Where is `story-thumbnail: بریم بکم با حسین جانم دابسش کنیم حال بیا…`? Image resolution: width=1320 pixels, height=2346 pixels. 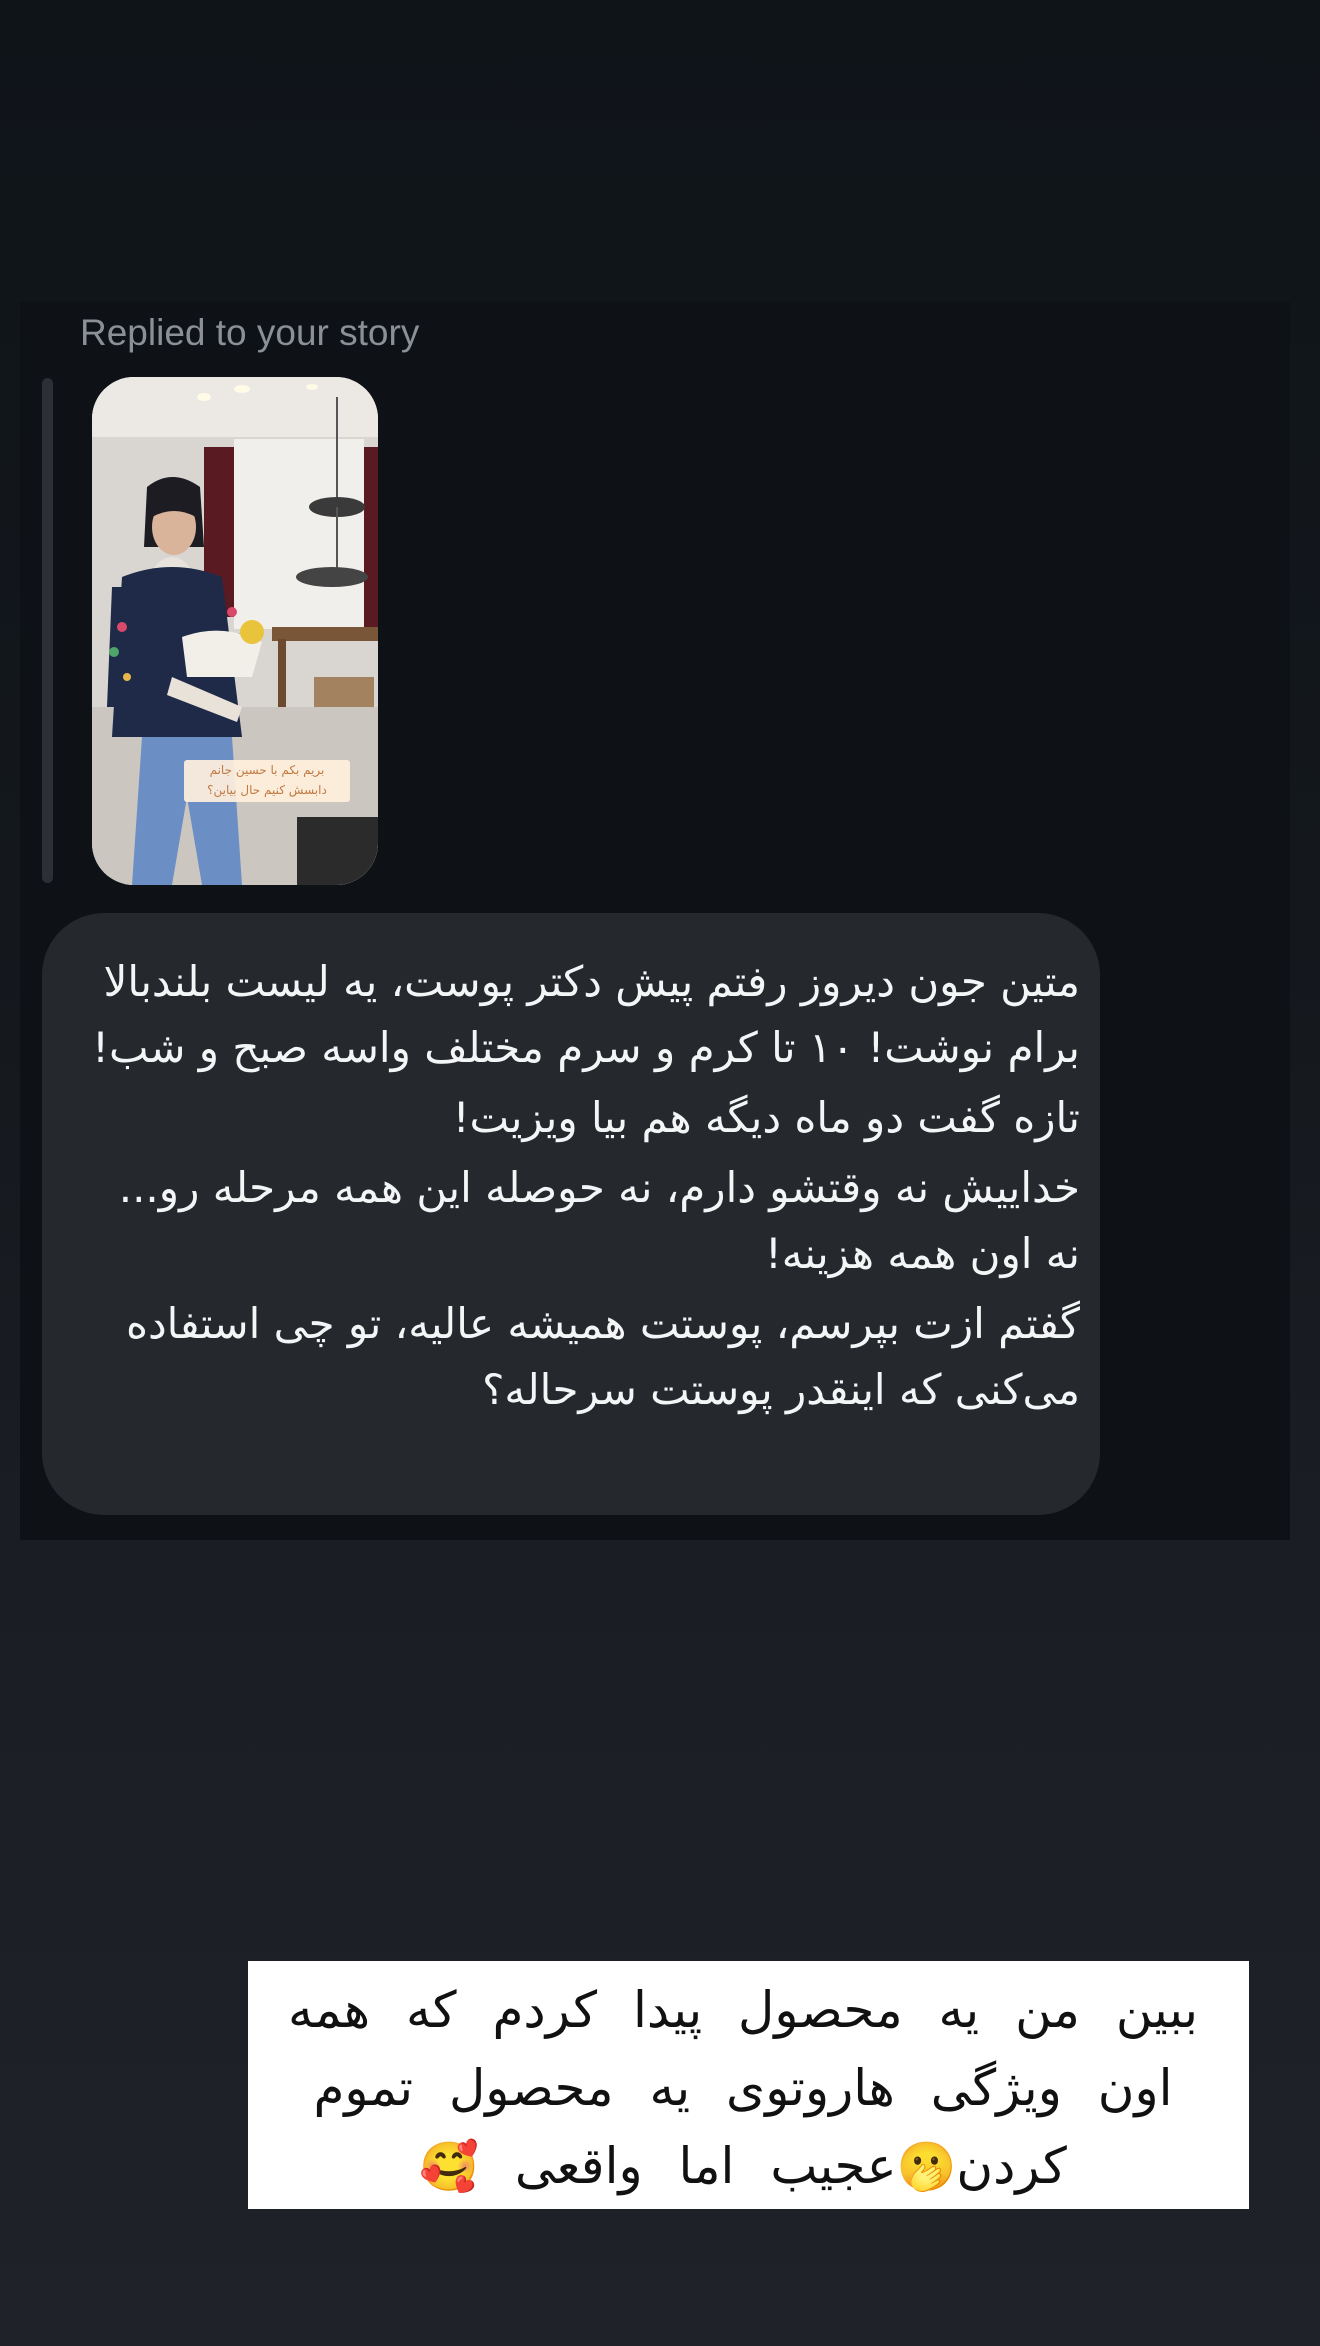
story-thumbnail: بریم بکم با حسین جانم دابسش کنیم حال بیا… is located at coordinates (235, 631).